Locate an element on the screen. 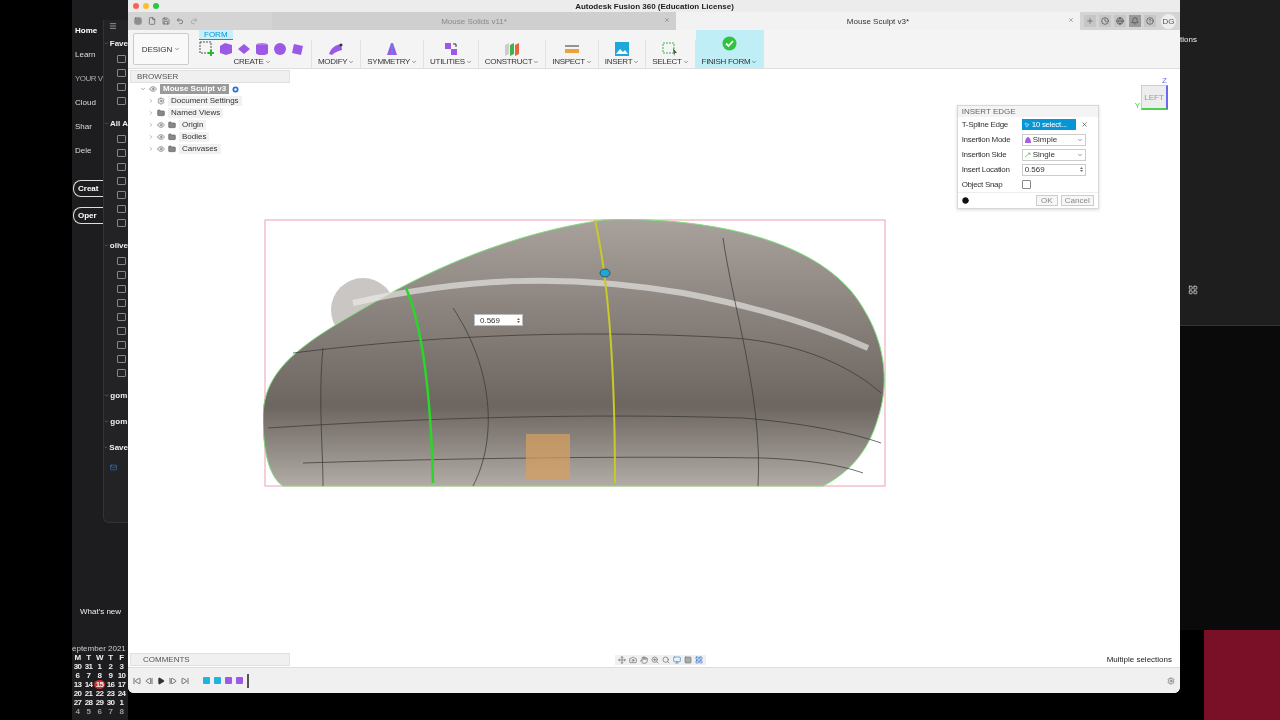 This screenshot has width=1280, height=720. snap-checkbox is located at coordinates (1026, 184).